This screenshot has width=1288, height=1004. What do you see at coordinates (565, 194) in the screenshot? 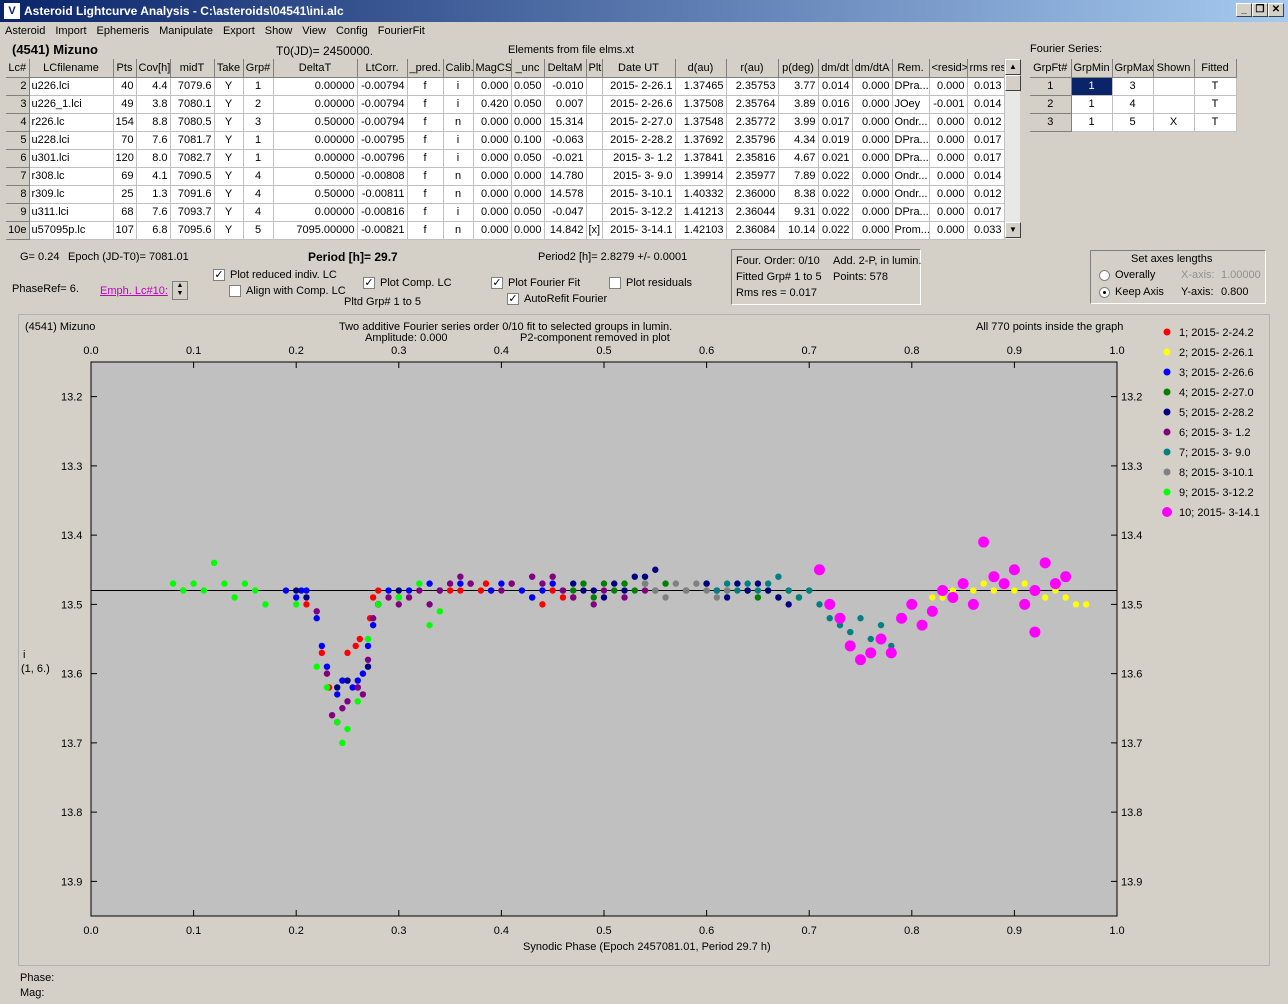
I see `table-cell: 14.578` at bounding box center [565, 194].